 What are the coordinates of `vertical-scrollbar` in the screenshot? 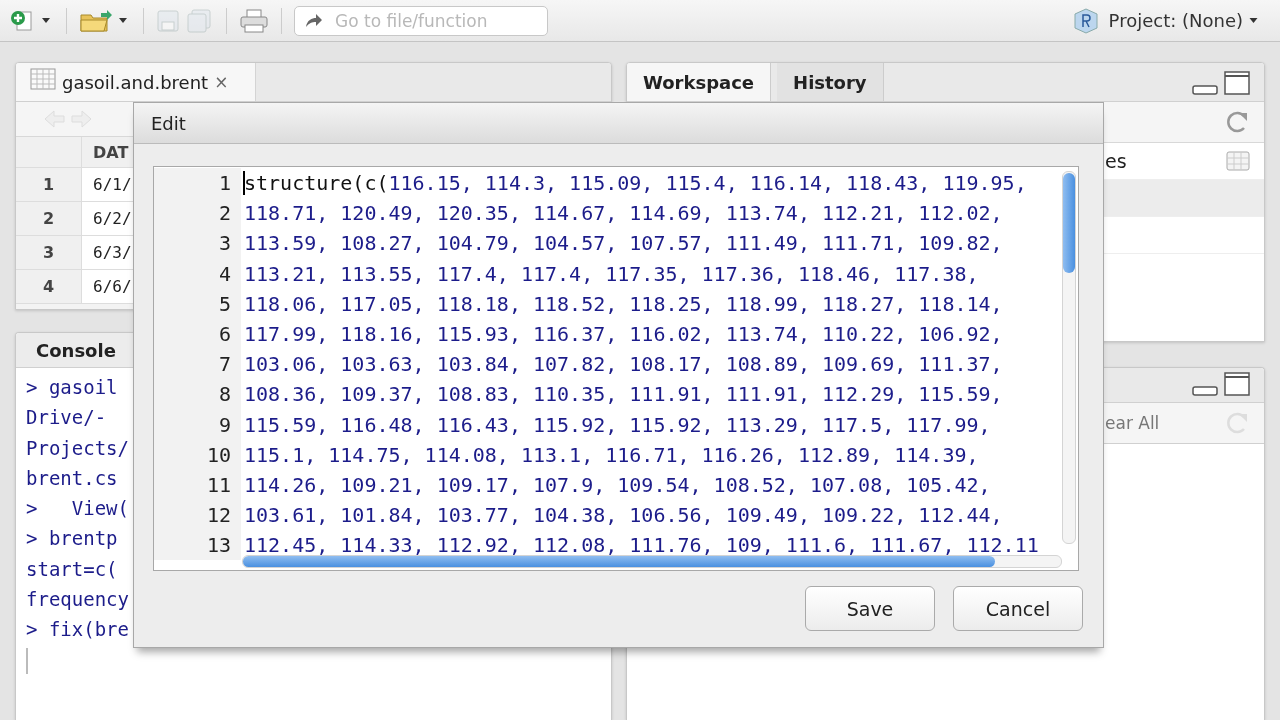 It's located at (1069, 357).